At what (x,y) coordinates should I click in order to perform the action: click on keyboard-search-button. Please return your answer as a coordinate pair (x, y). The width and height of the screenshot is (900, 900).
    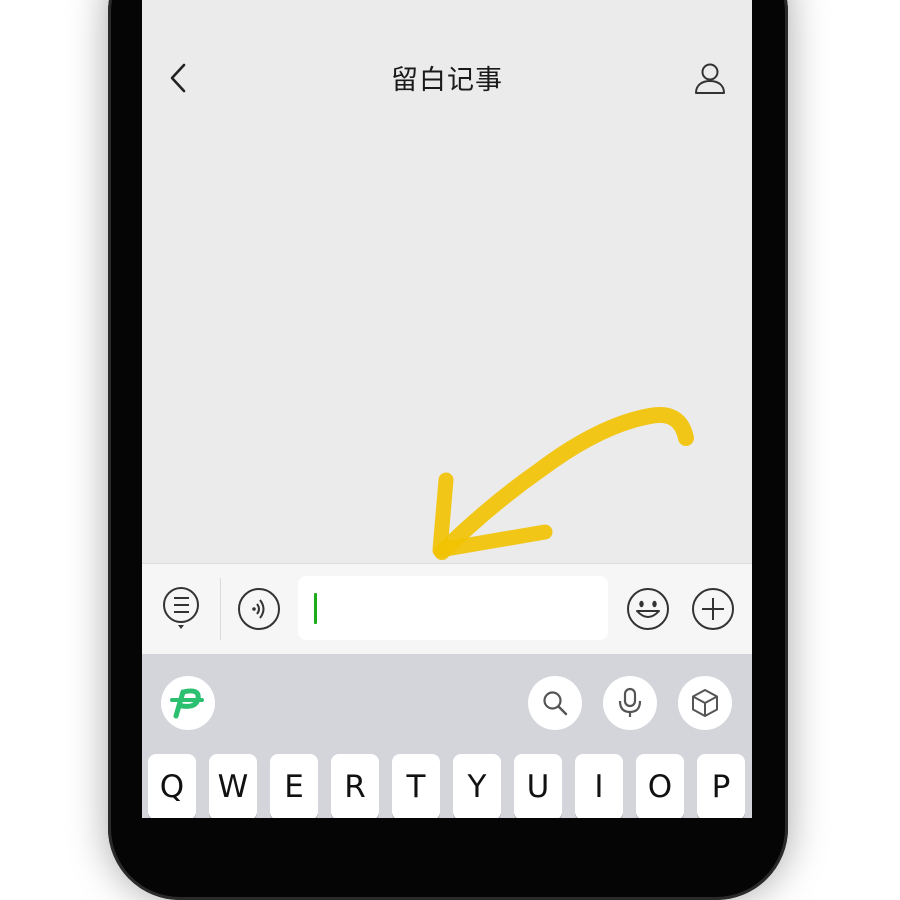
    Looking at the image, I should click on (555, 703).